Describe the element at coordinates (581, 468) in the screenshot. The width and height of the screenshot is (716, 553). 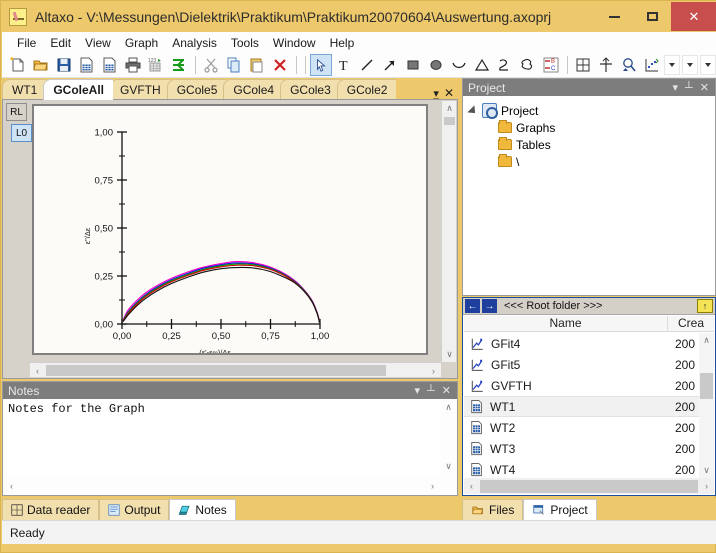
I see `file-row-wt4: WT4 200` at that location.